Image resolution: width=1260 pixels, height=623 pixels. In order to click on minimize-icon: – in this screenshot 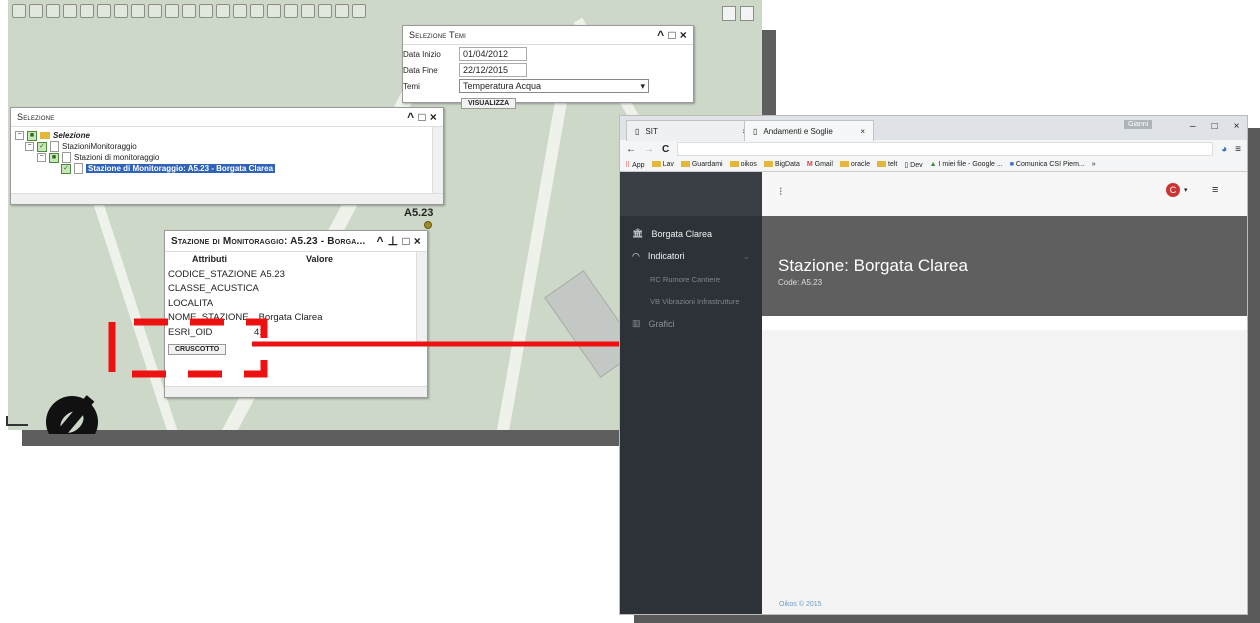, I will do `click(1193, 126)`.